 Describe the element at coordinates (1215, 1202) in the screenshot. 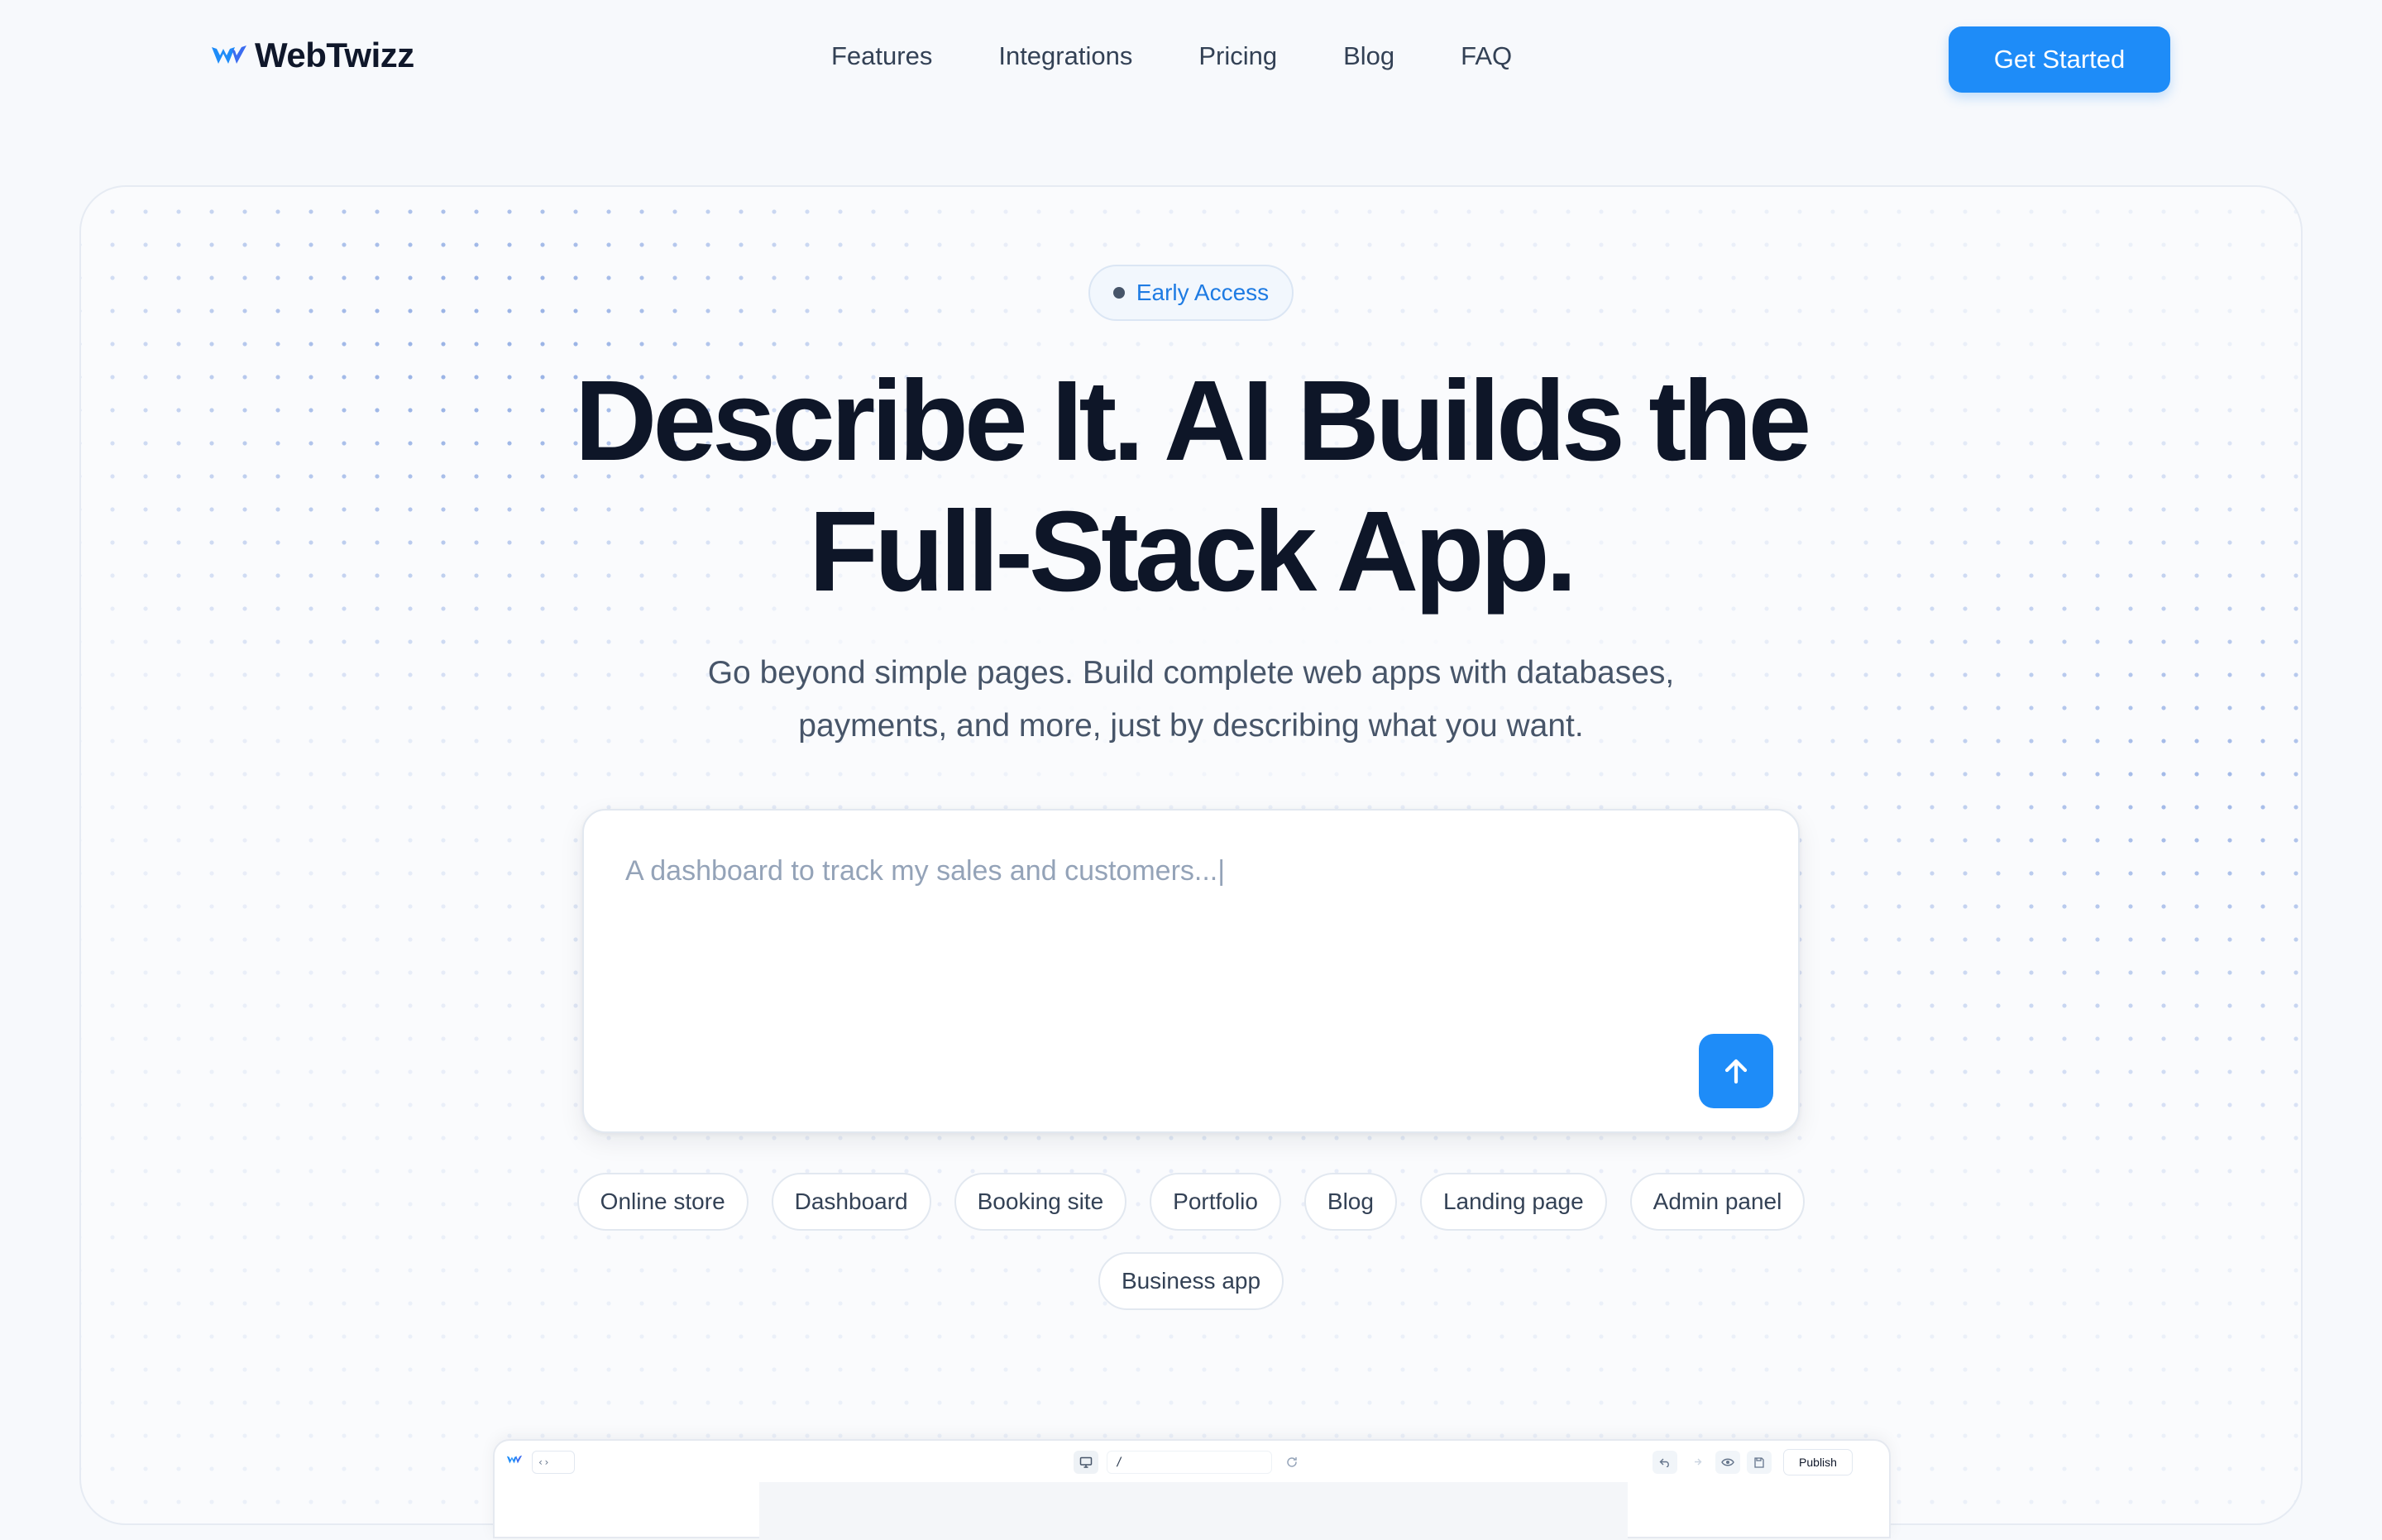

I see `chip-portfolio: Portfolio` at that location.